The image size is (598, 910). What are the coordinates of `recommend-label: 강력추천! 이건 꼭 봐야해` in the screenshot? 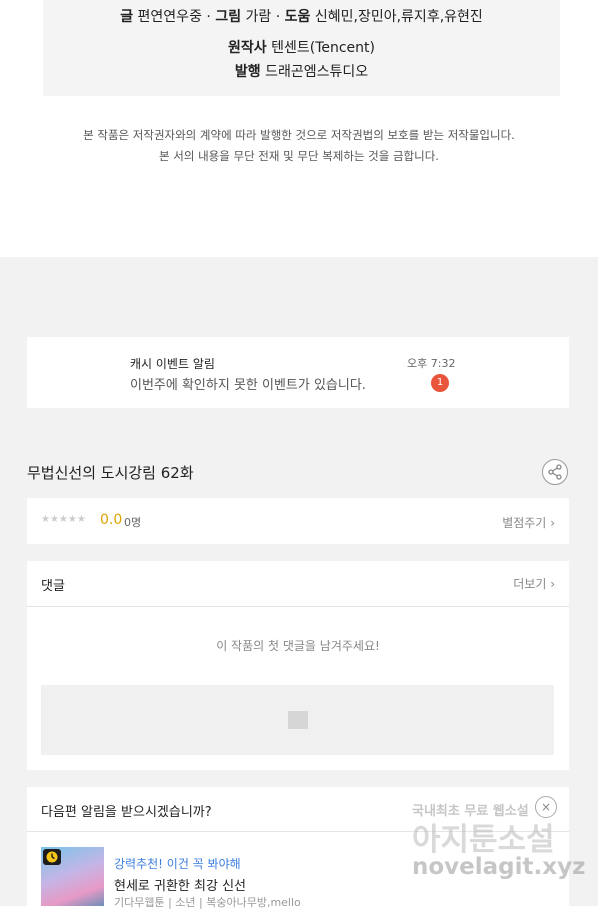 It's located at (177, 864).